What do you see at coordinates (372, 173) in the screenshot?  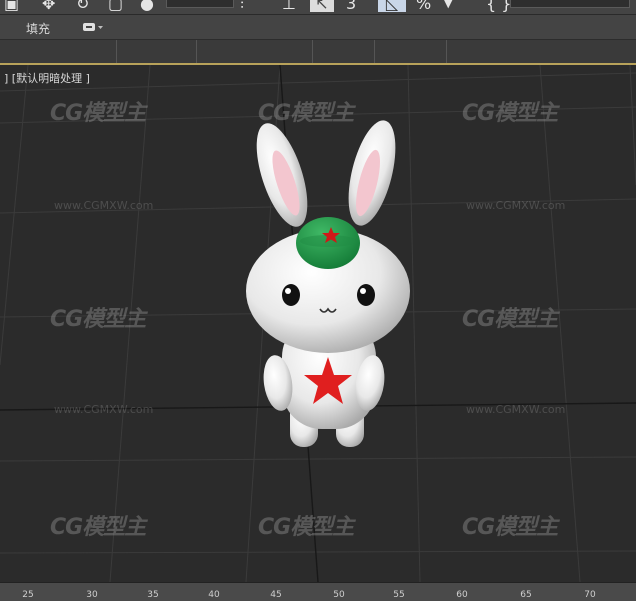 I see `right-ear` at bounding box center [372, 173].